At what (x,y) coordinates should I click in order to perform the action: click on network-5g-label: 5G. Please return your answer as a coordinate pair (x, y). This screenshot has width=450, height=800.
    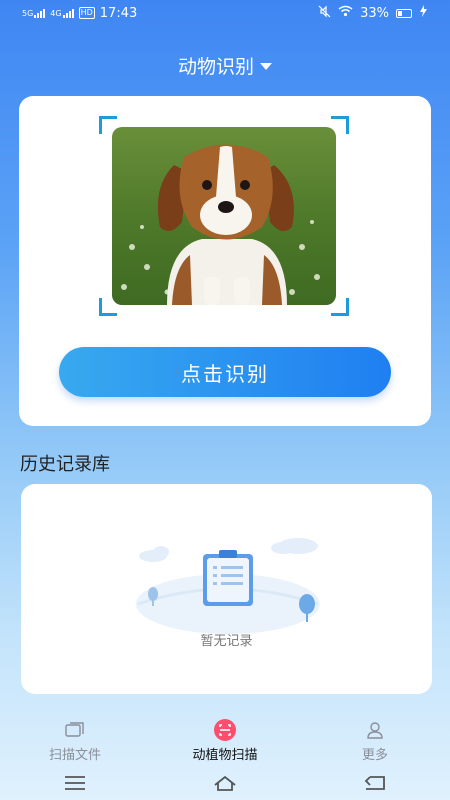
    Looking at the image, I should click on (28, 13).